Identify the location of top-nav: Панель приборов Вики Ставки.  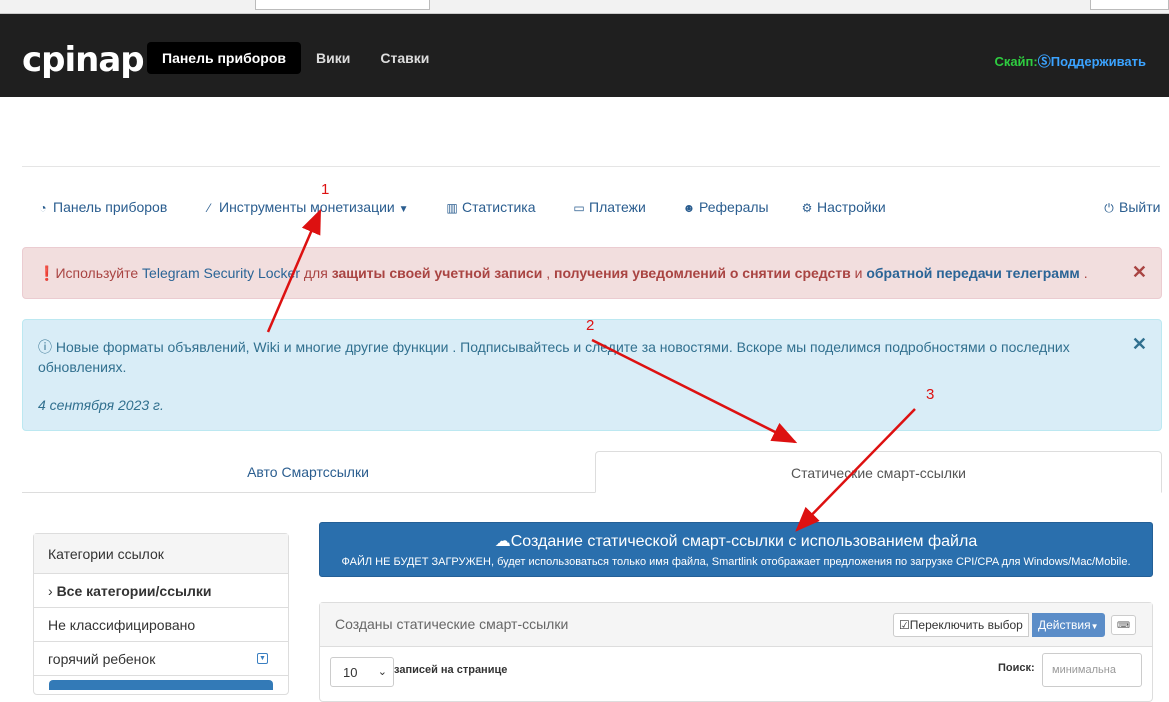
(295, 58).